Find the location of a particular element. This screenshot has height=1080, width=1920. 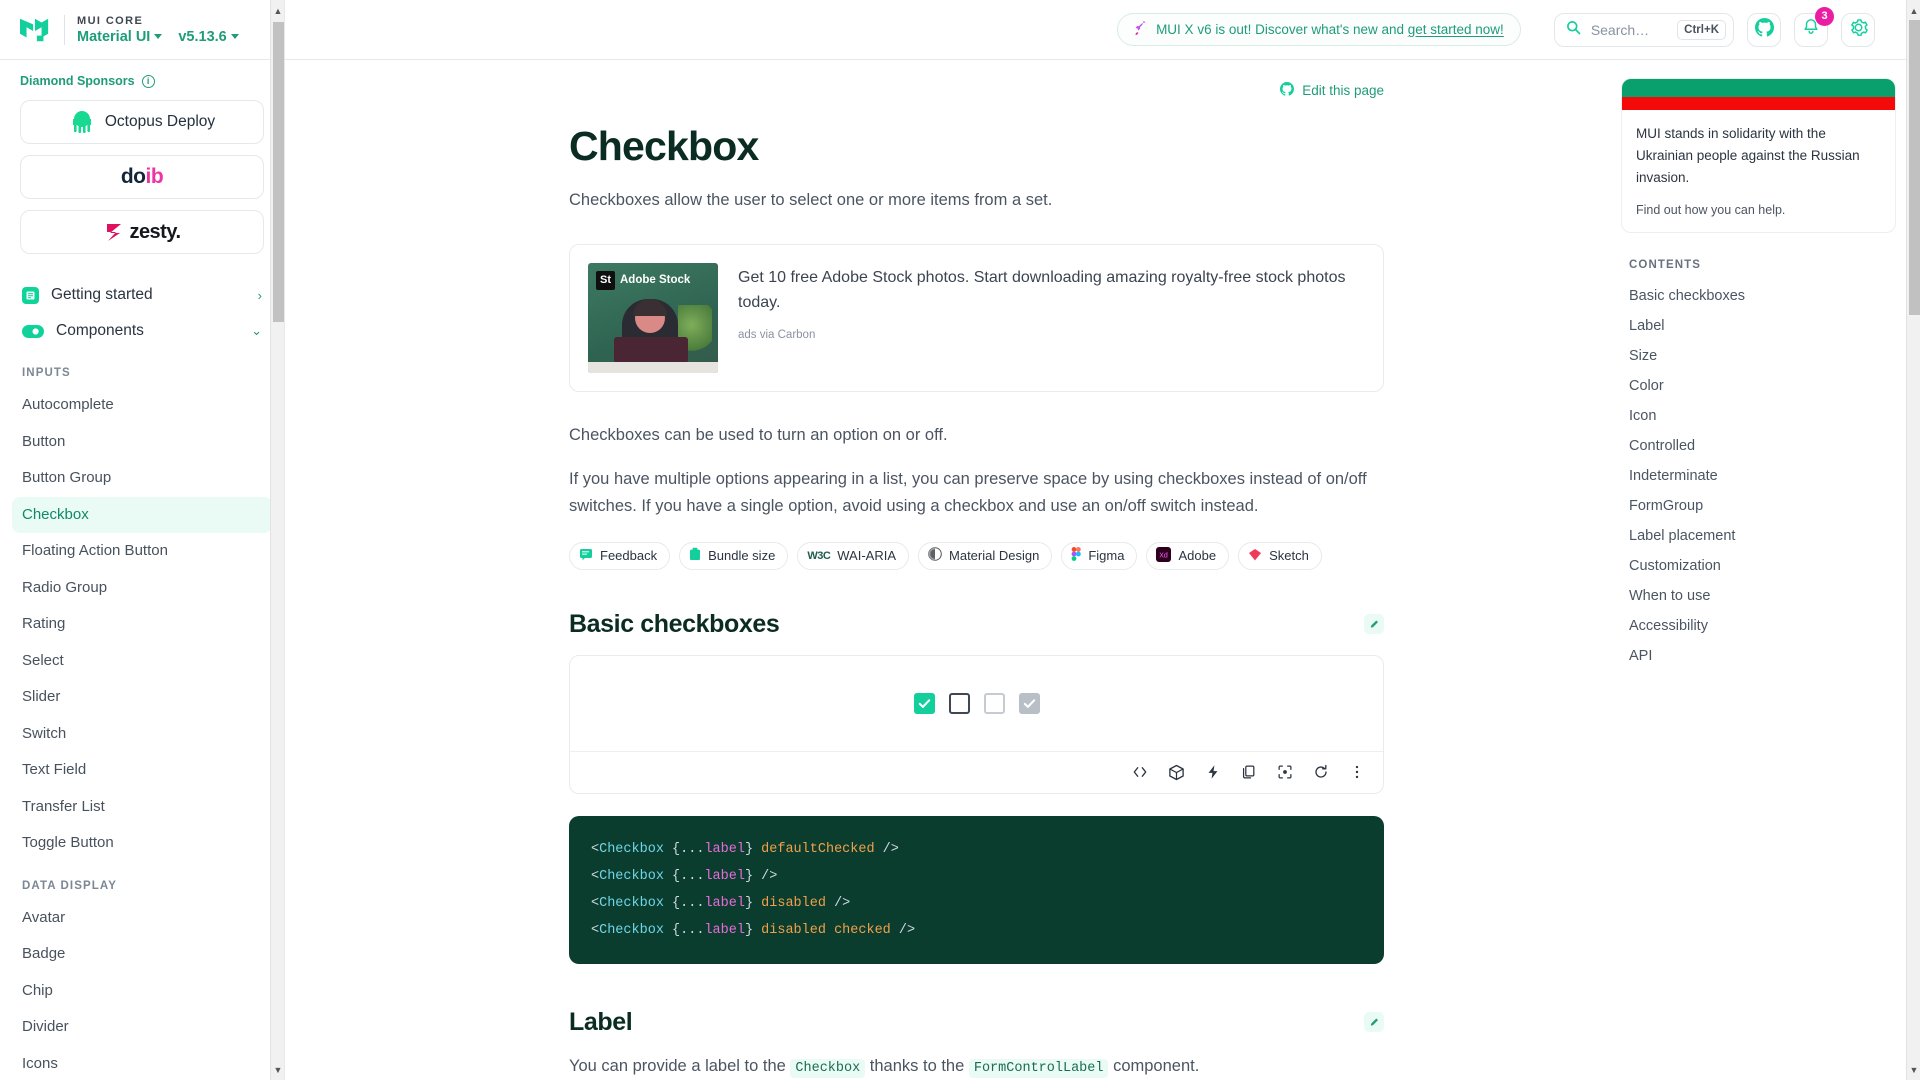

toc-item-label-placement: Label placement is located at coordinates (1758, 536).